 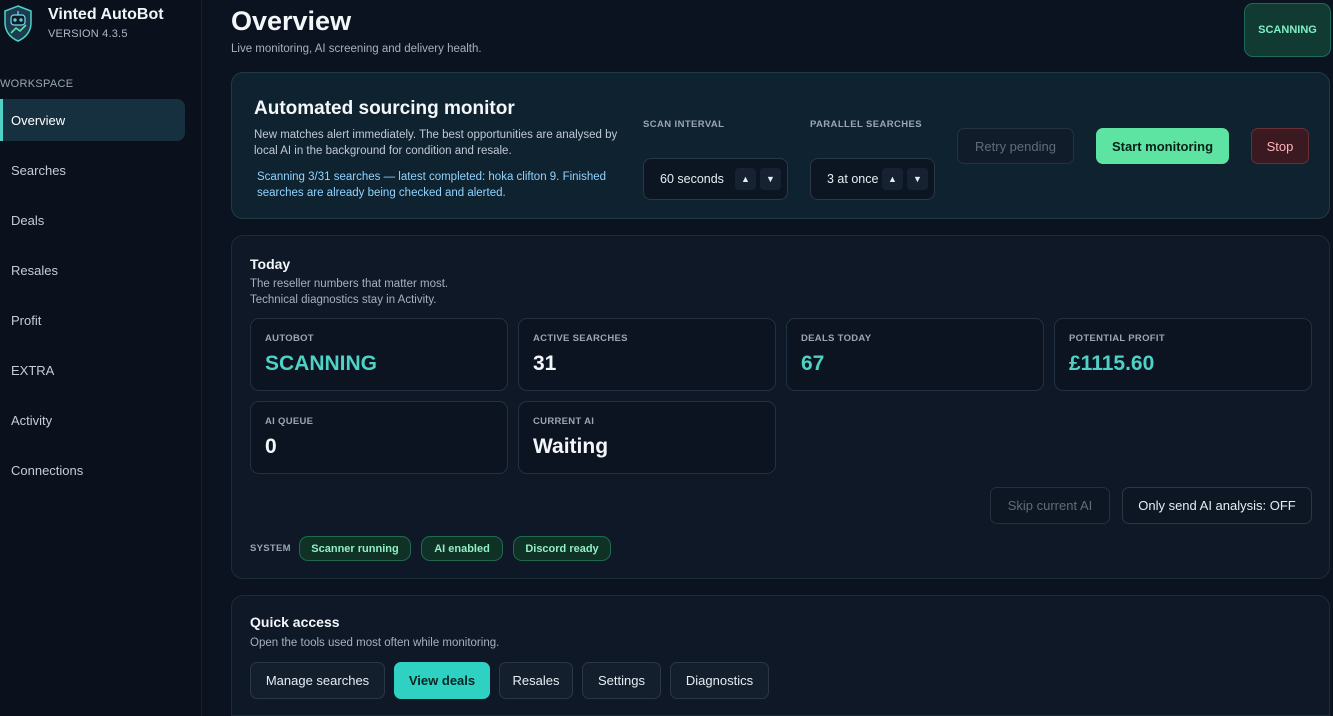 What do you see at coordinates (106, 14) in the screenshot?
I see `app-title: Vinted AutoBot` at bounding box center [106, 14].